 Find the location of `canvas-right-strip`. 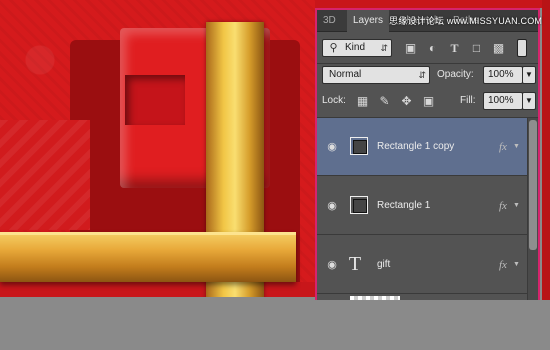

canvas-right-strip is located at coordinates (546, 150).